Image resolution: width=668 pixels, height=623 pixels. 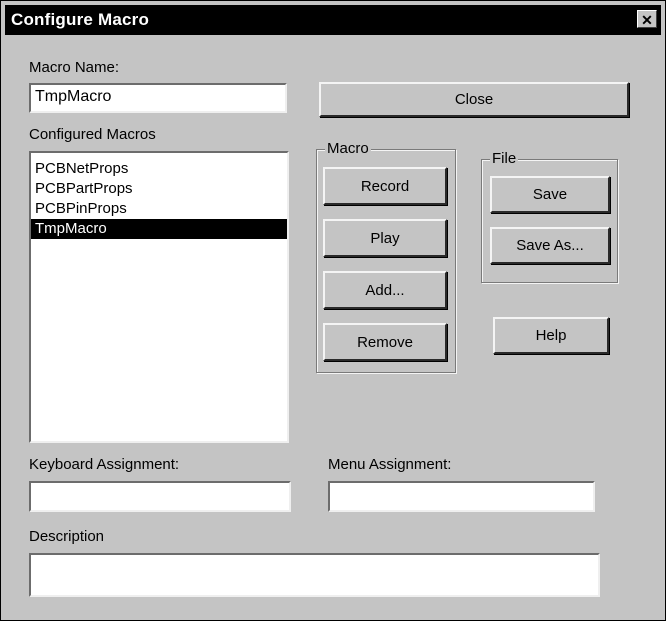 What do you see at coordinates (385, 186) in the screenshot?
I see `record-button: Record` at bounding box center [385, 186].